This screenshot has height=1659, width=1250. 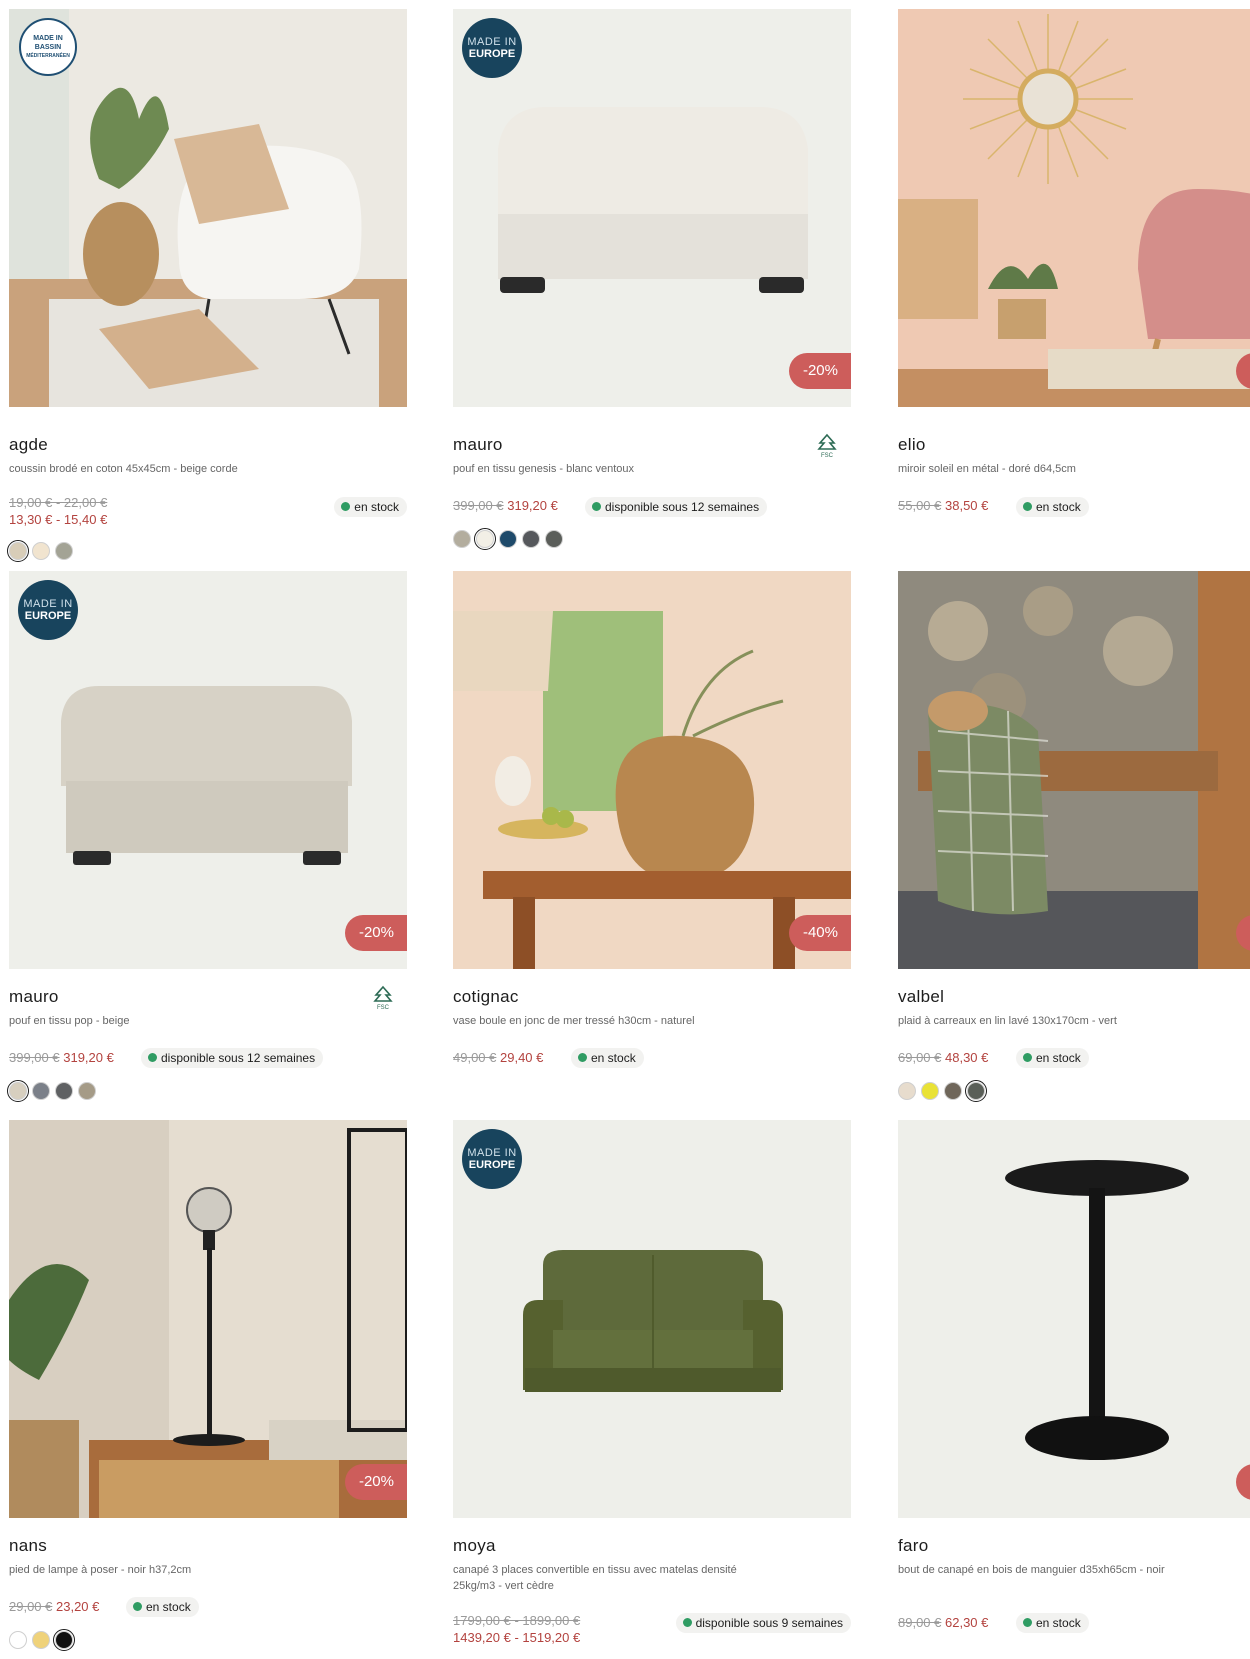 I want to click on sun-mirror-photo, so click(x=1074, y=208).